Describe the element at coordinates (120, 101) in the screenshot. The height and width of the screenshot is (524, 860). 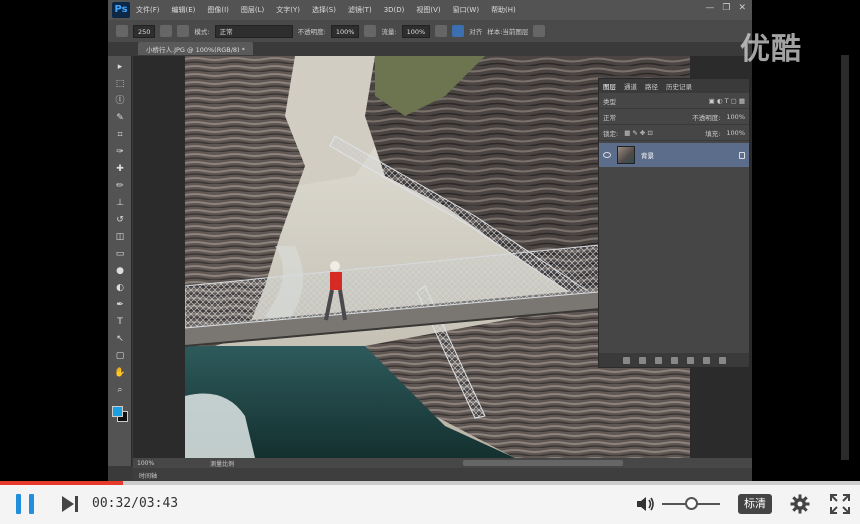
I see `lasso-tool-icon: ⓛ` at that location.